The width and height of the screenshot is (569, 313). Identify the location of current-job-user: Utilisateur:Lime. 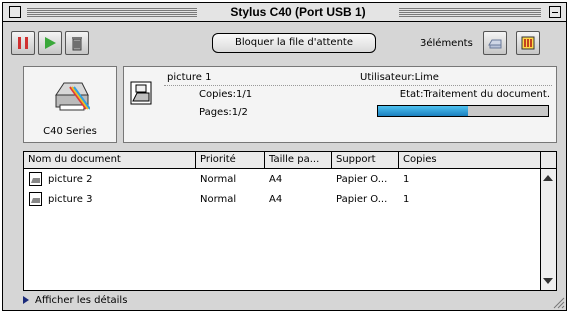
(399, 77).